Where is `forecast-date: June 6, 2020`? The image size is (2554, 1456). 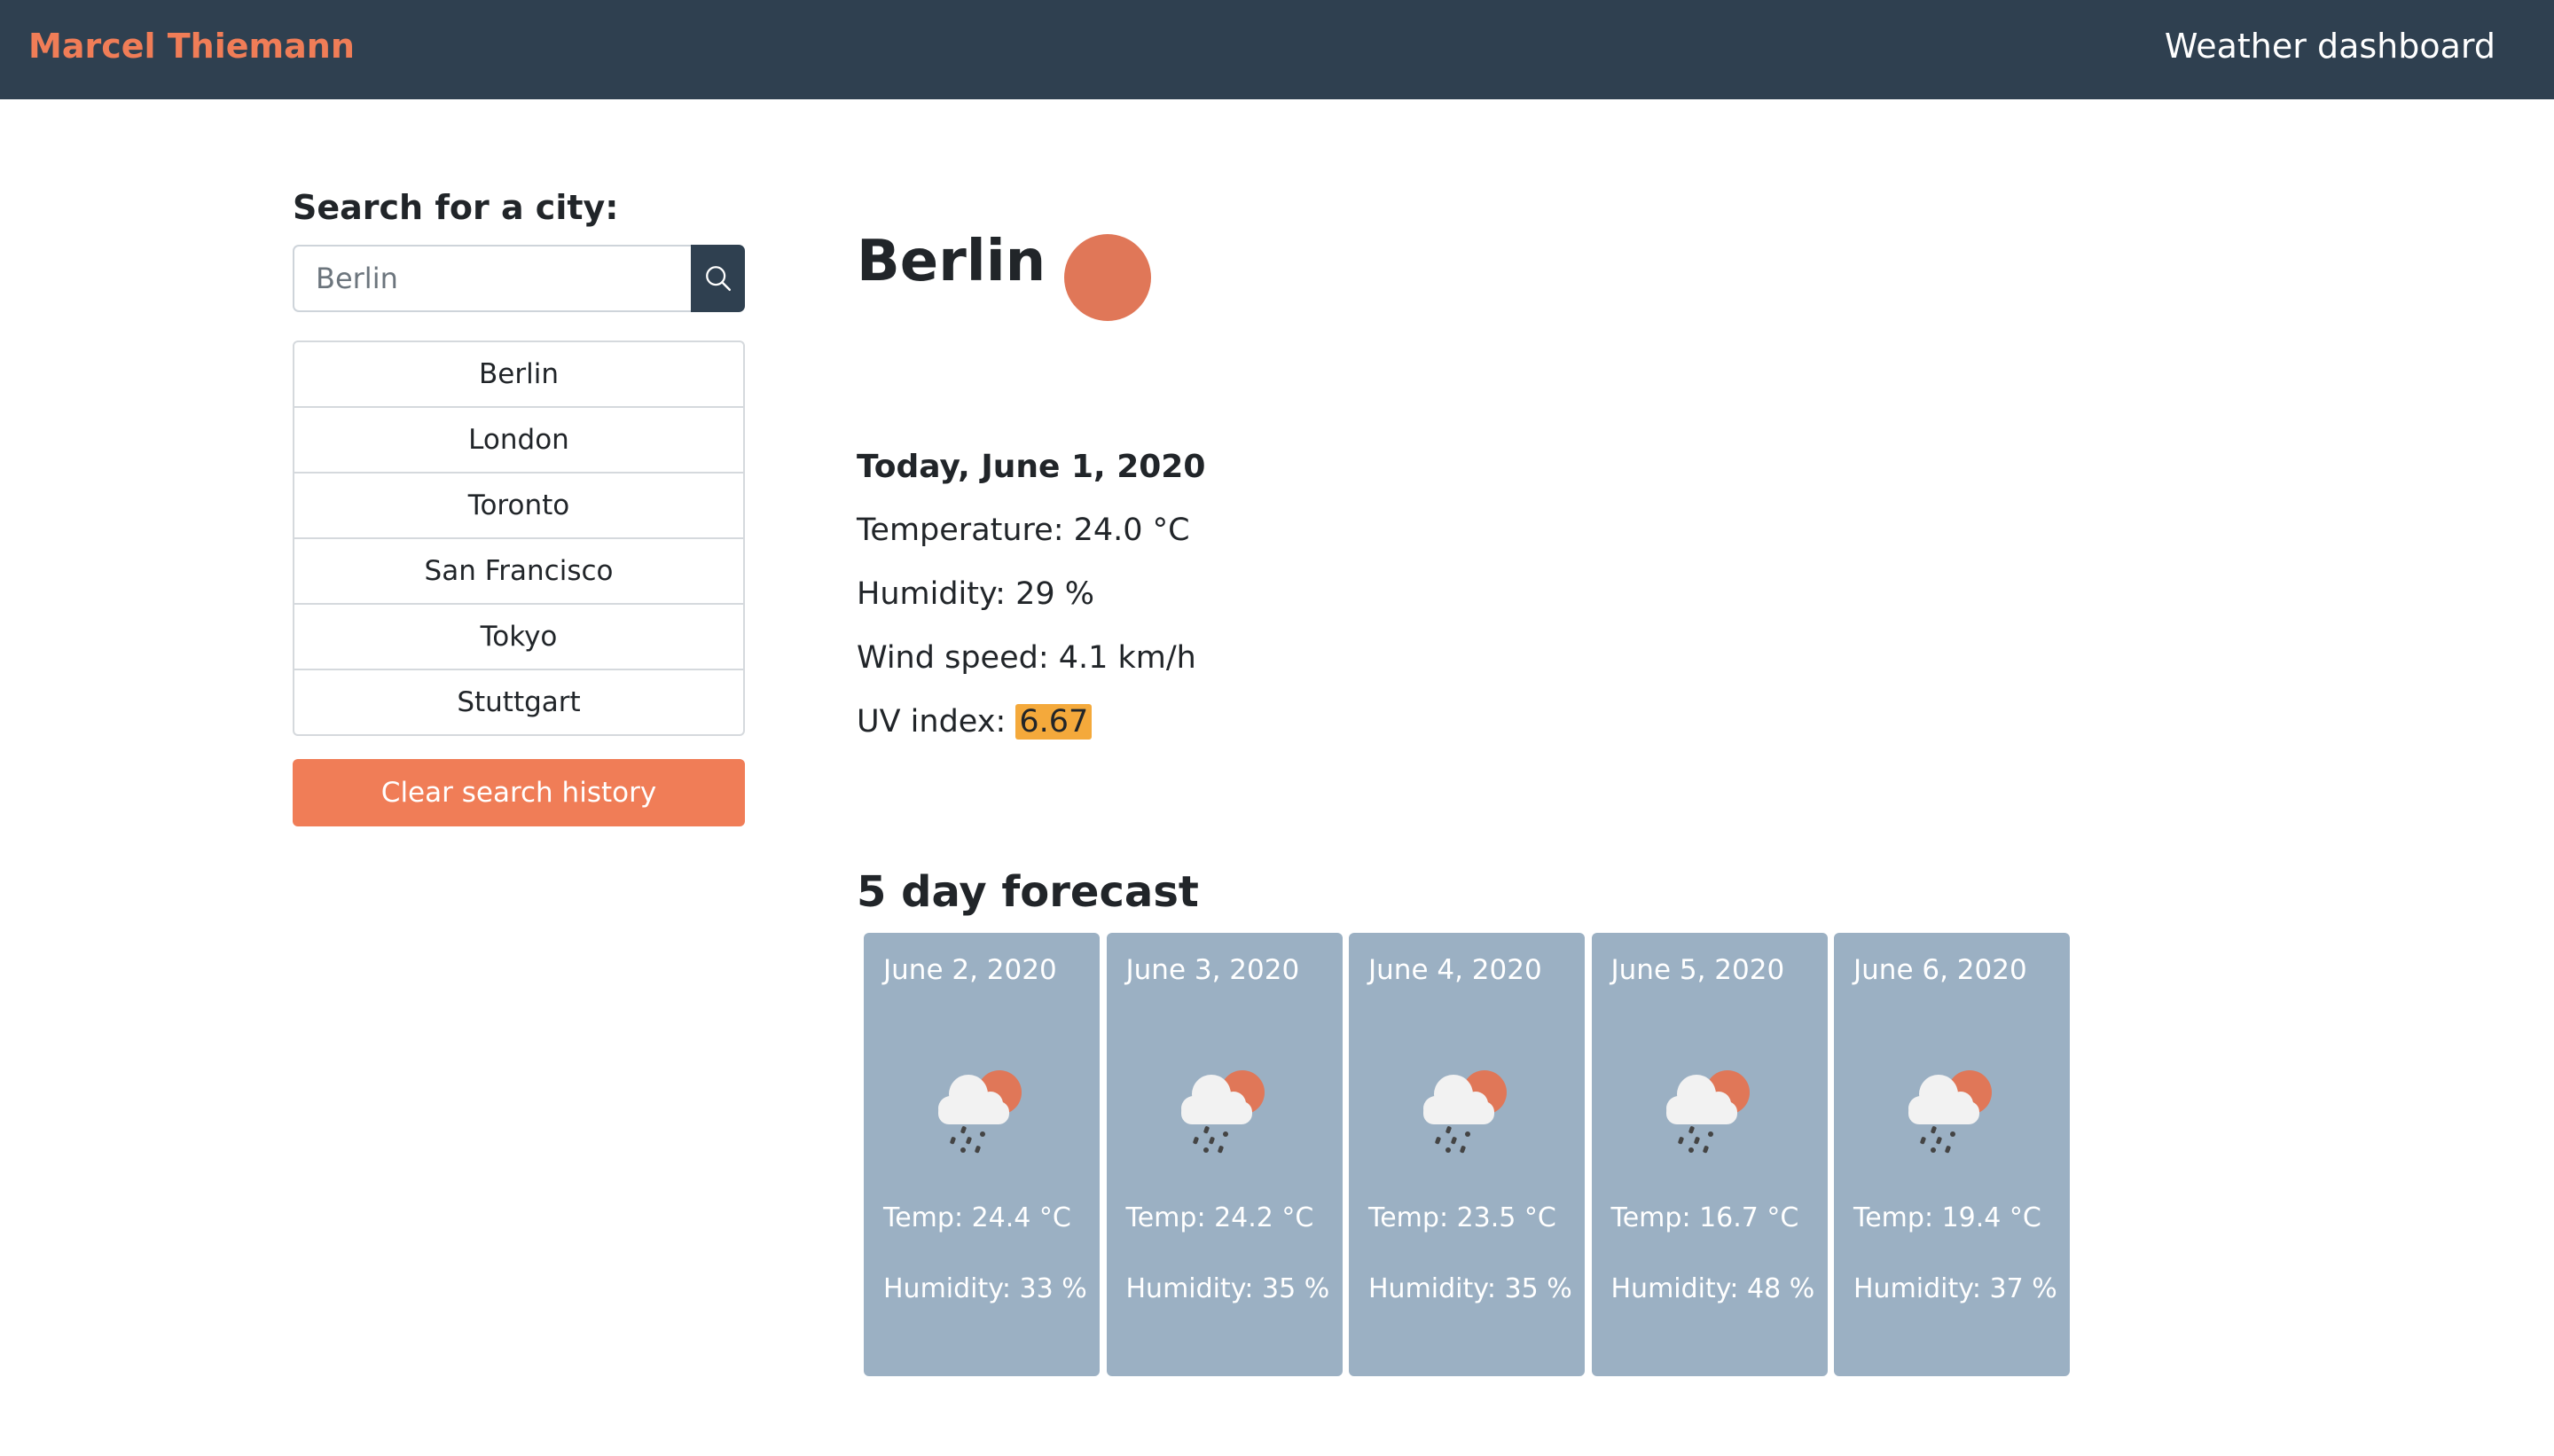 forecast-date: June 6, 2020 is located at coordinates (1940, 970).